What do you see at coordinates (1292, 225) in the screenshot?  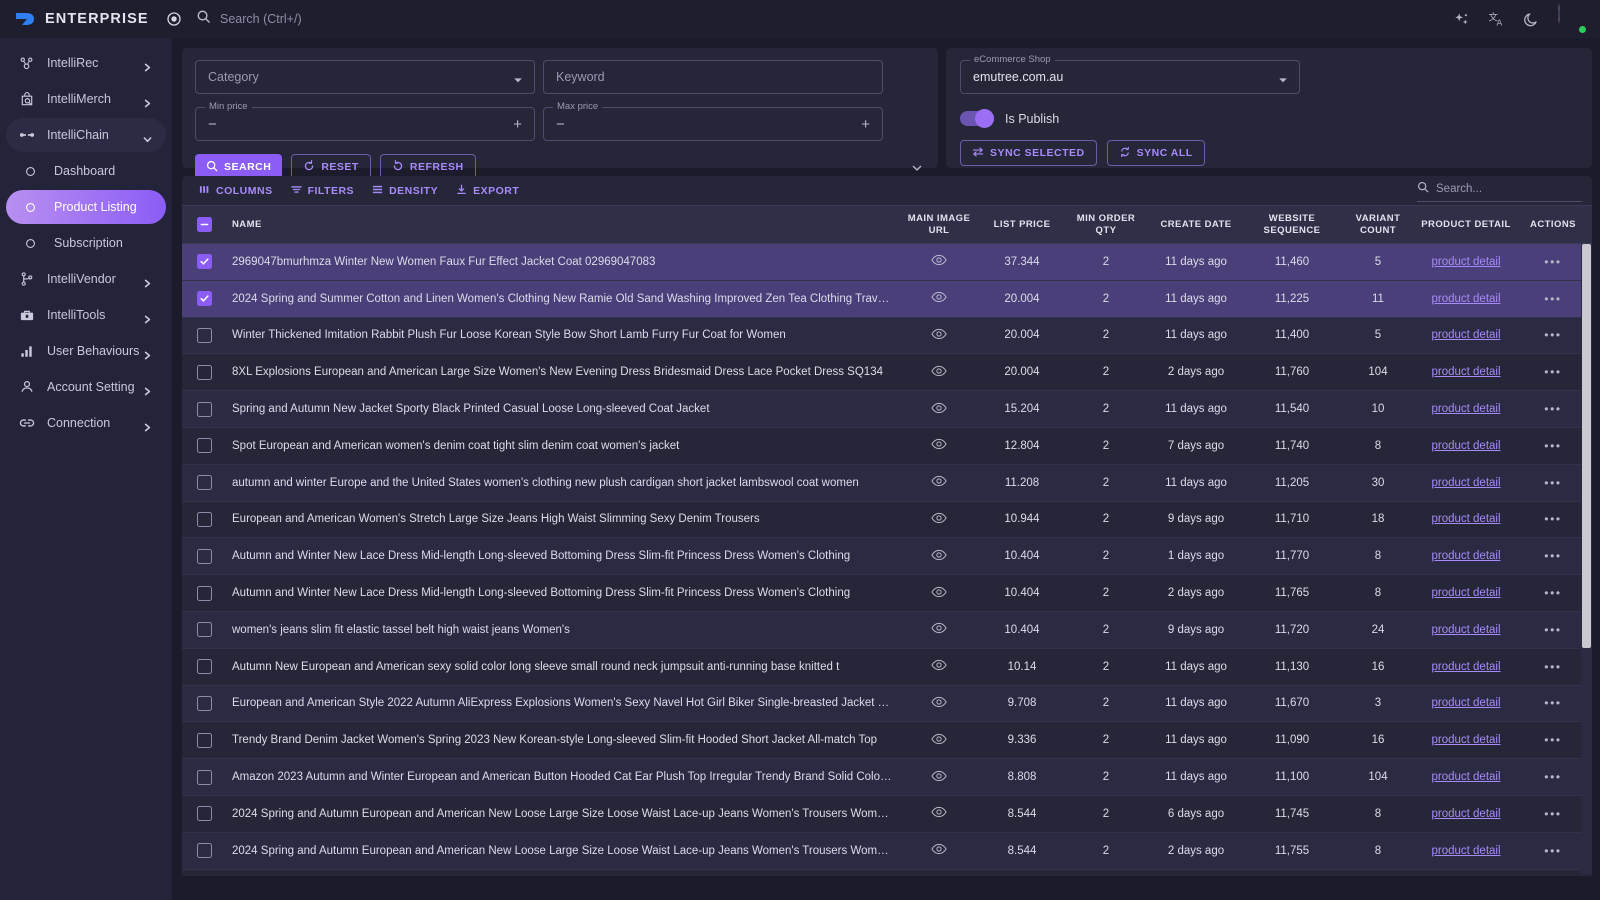 I see `header-website-sequence: WEBSITE SEQUENCE` at bounding box center [1292, 225].